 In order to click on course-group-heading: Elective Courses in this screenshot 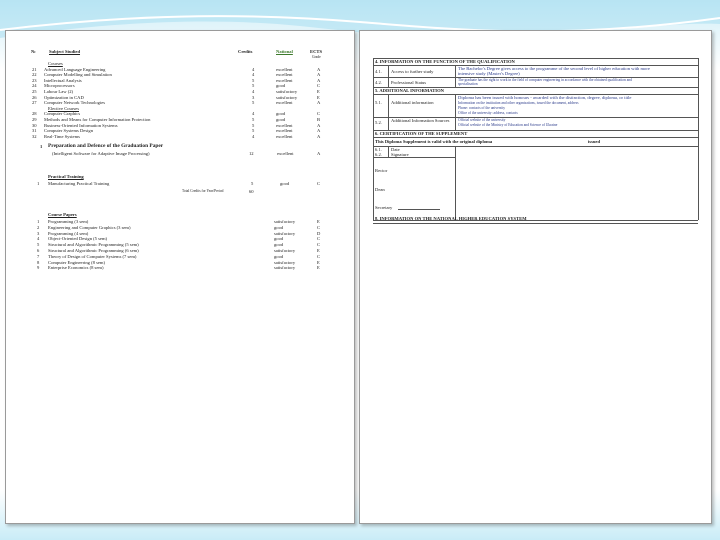, I will do `click(63, 108)`.